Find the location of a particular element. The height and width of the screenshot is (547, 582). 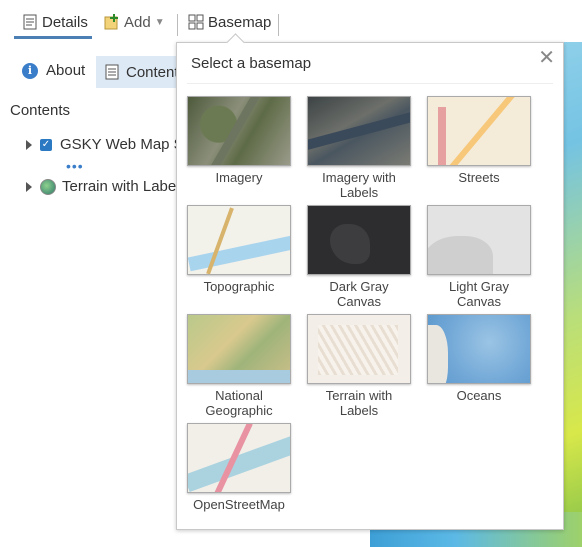

basemap-label: Basemap is located at coordinates (240, 22).